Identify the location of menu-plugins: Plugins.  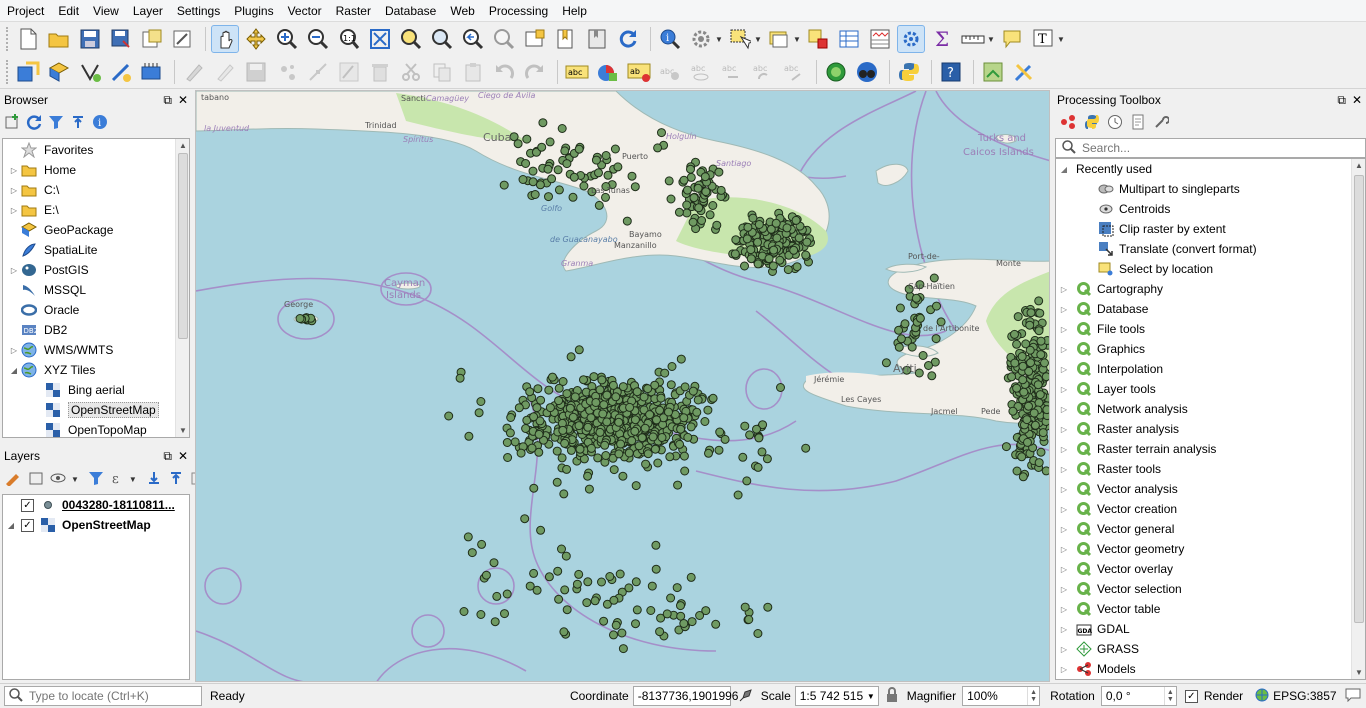
(253, 11).